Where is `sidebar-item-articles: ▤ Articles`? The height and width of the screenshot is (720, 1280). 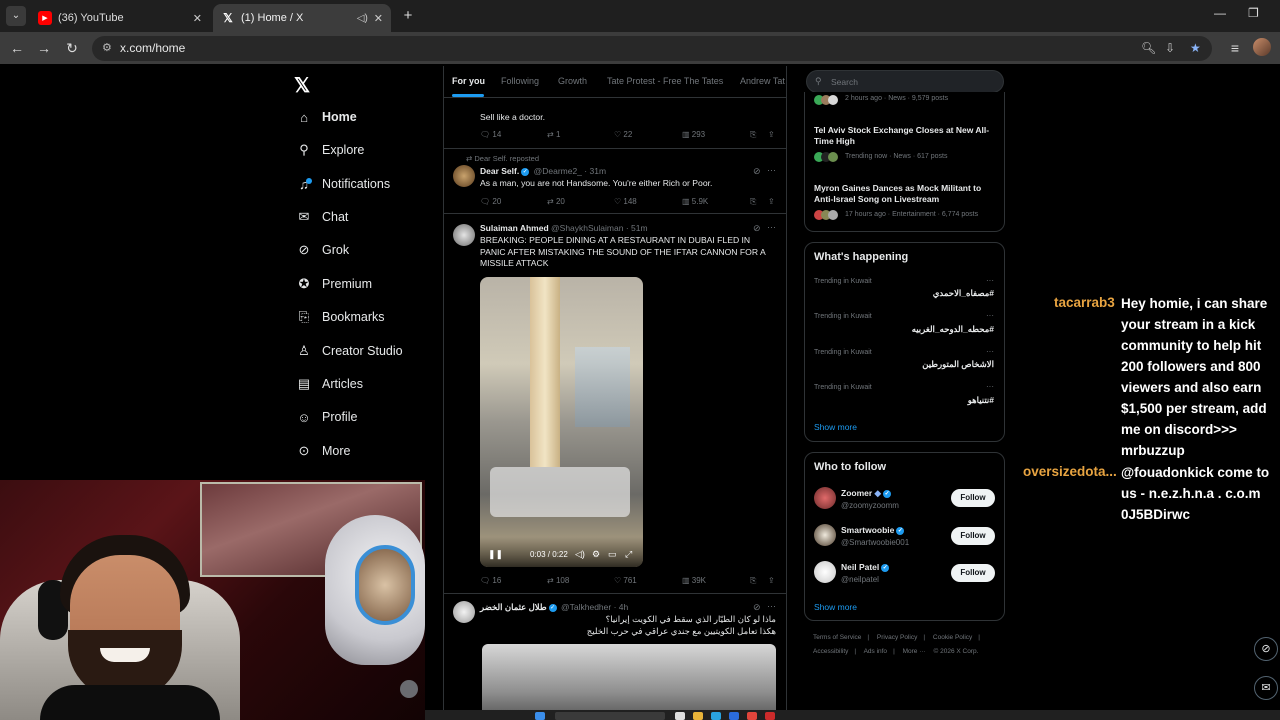
sidebar-item-articles: ▤ Articles is located at coordinates (329, 384).